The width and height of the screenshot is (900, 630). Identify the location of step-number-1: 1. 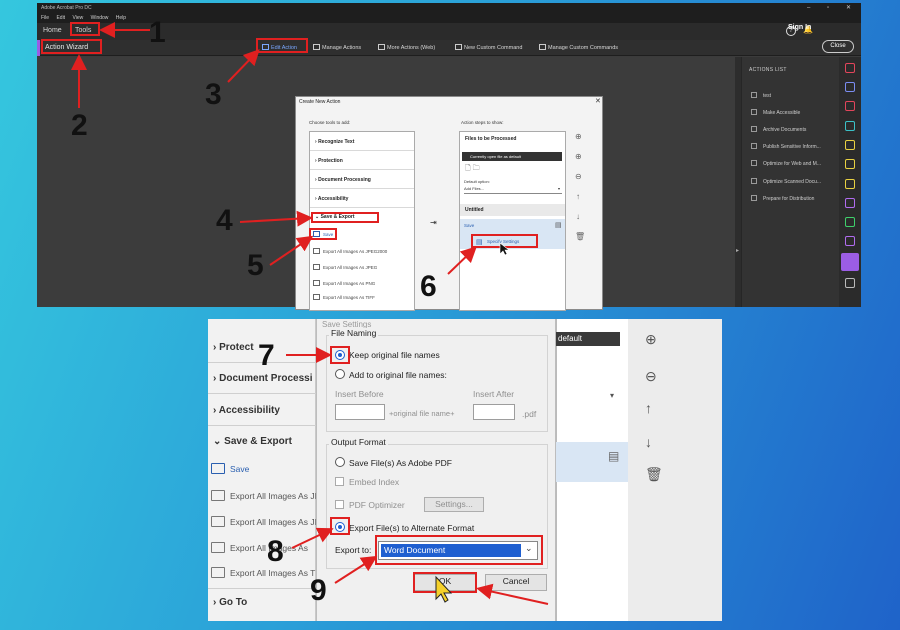
(157, 32).